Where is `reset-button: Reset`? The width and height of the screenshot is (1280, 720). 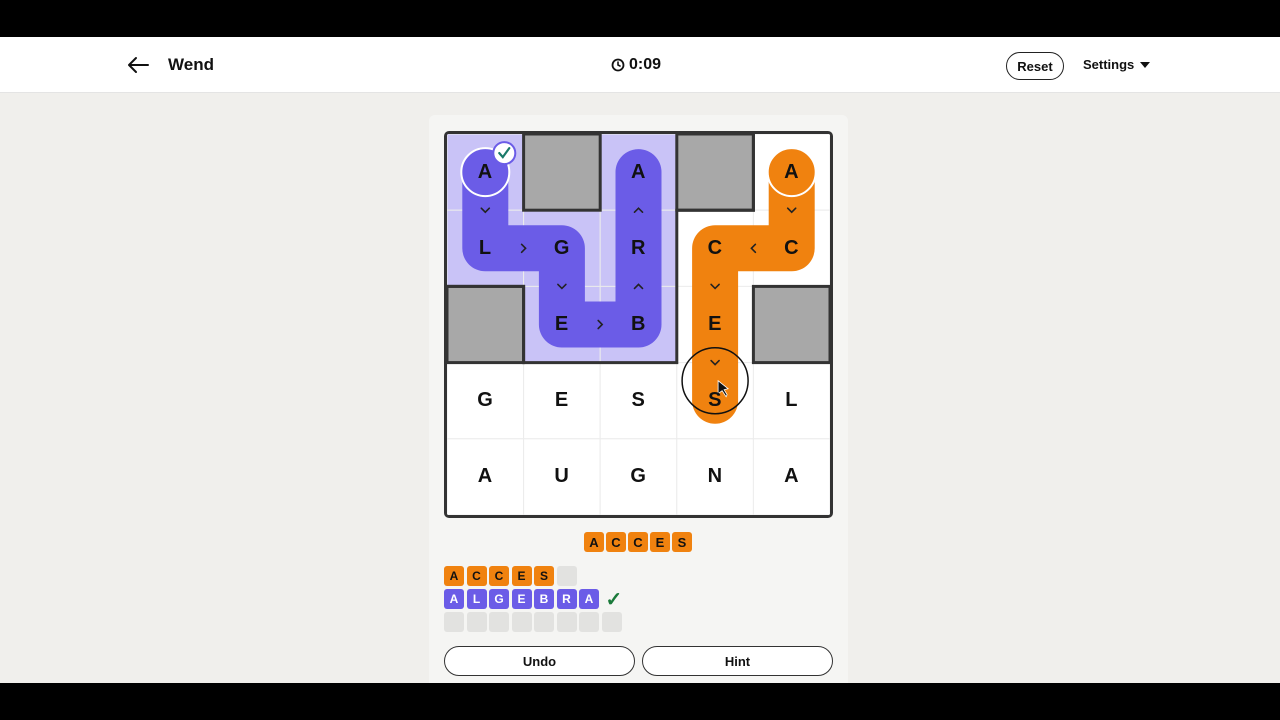
reset-button: Reset is located at coordinates (1035, 66).